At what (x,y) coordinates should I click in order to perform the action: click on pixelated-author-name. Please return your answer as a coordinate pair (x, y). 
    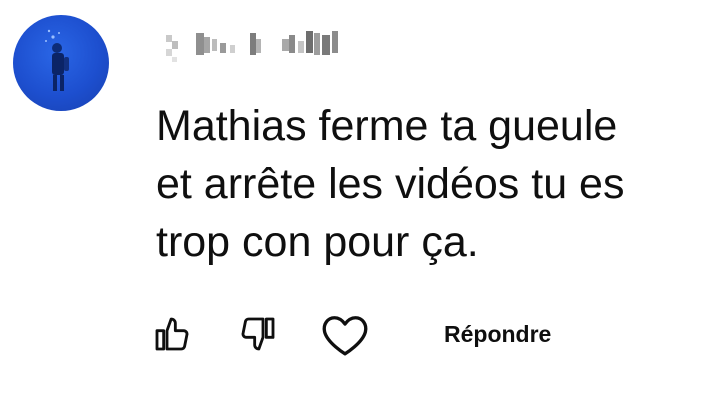
    Looking at the image, I should click on (252, 46).